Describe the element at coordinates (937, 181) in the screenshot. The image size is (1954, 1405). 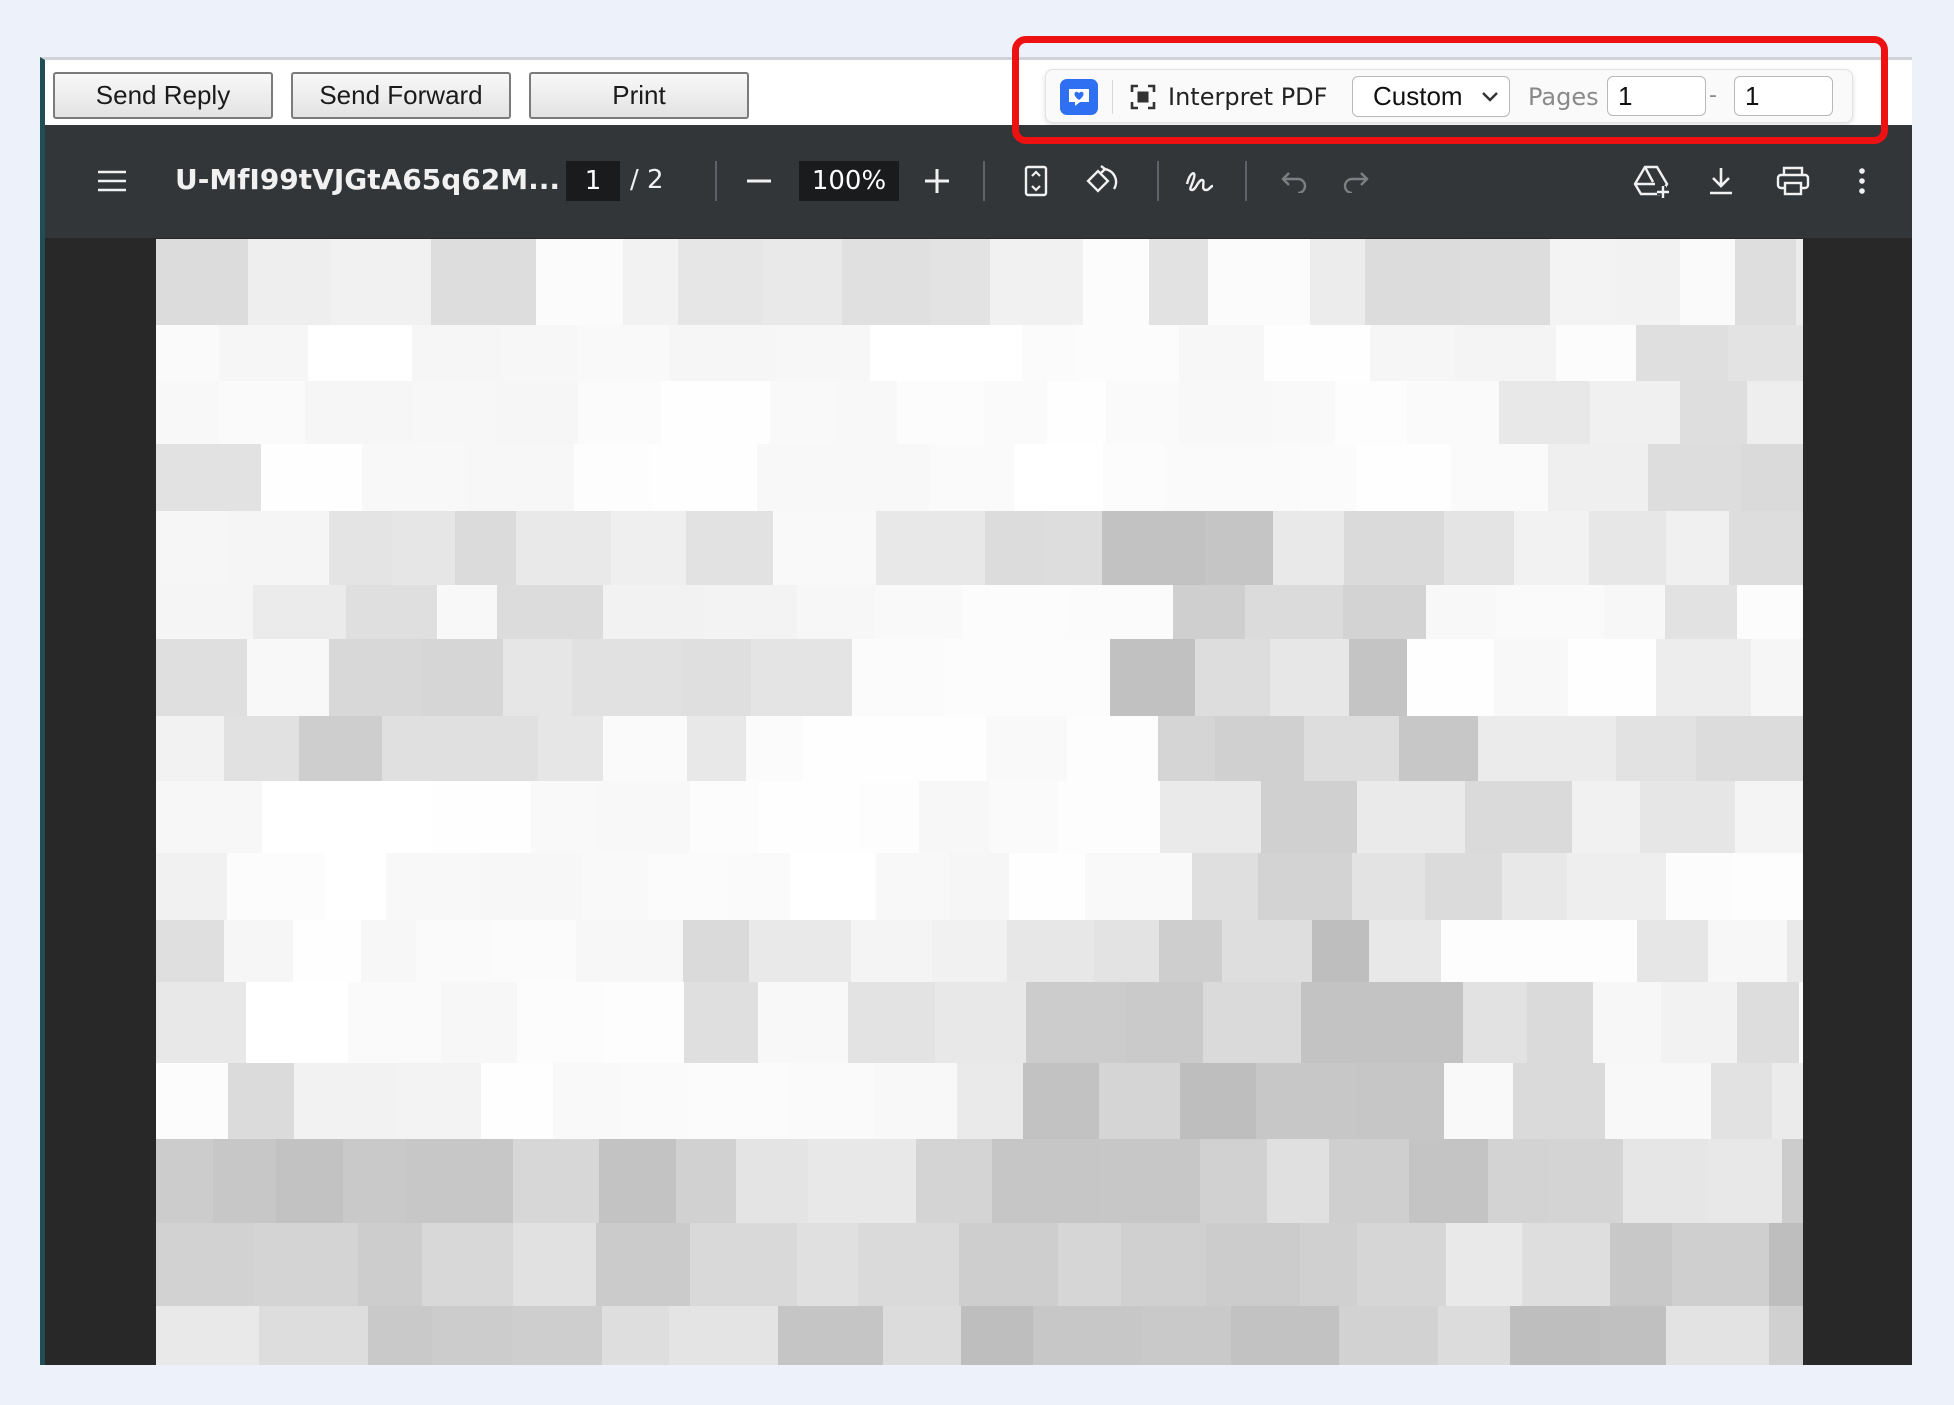
I see `zoom-in-icon` at that location.